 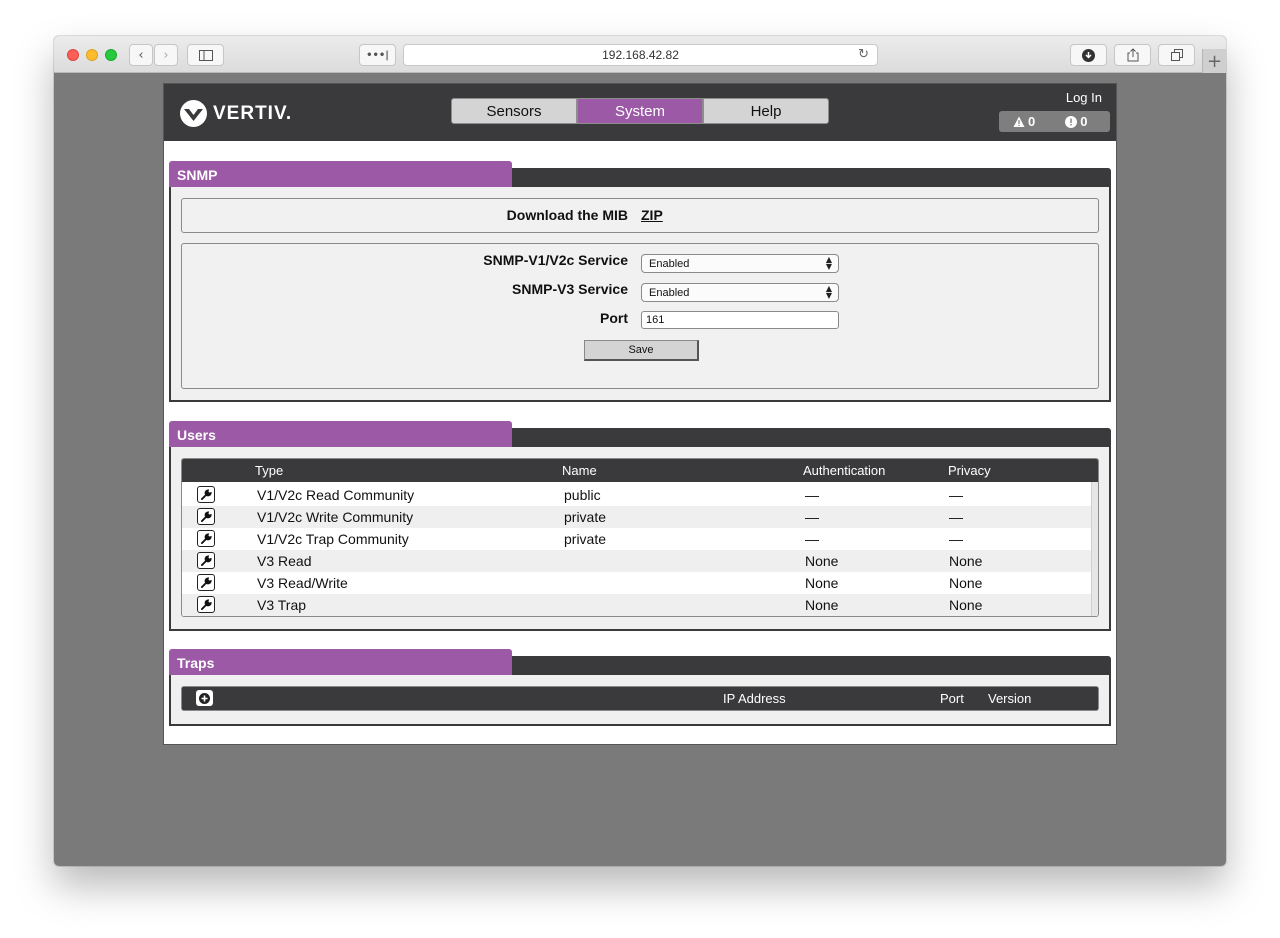 I want to click on main-nav: Sensors System Help, so click(x=640, y=111).